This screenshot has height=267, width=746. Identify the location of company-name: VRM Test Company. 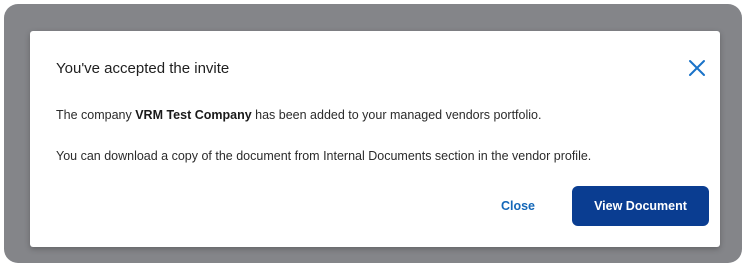
(193, 115).